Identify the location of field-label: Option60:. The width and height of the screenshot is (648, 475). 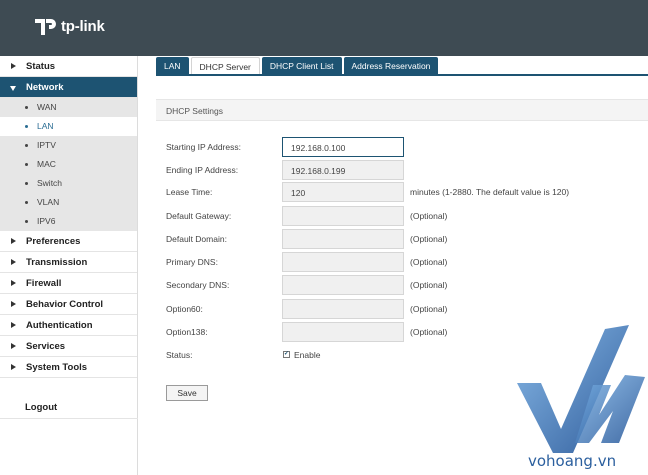
(184, 309).